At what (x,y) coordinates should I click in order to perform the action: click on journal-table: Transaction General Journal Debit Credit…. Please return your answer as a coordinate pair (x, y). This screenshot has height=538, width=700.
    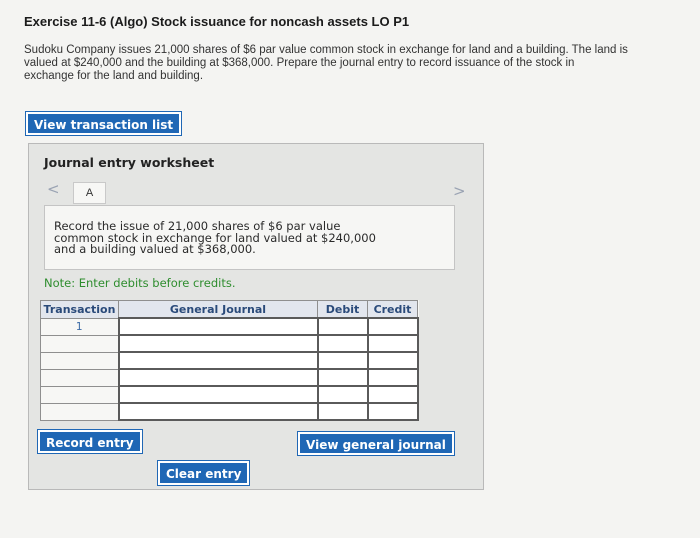
    Looking at the image, I should click on (229, 360).